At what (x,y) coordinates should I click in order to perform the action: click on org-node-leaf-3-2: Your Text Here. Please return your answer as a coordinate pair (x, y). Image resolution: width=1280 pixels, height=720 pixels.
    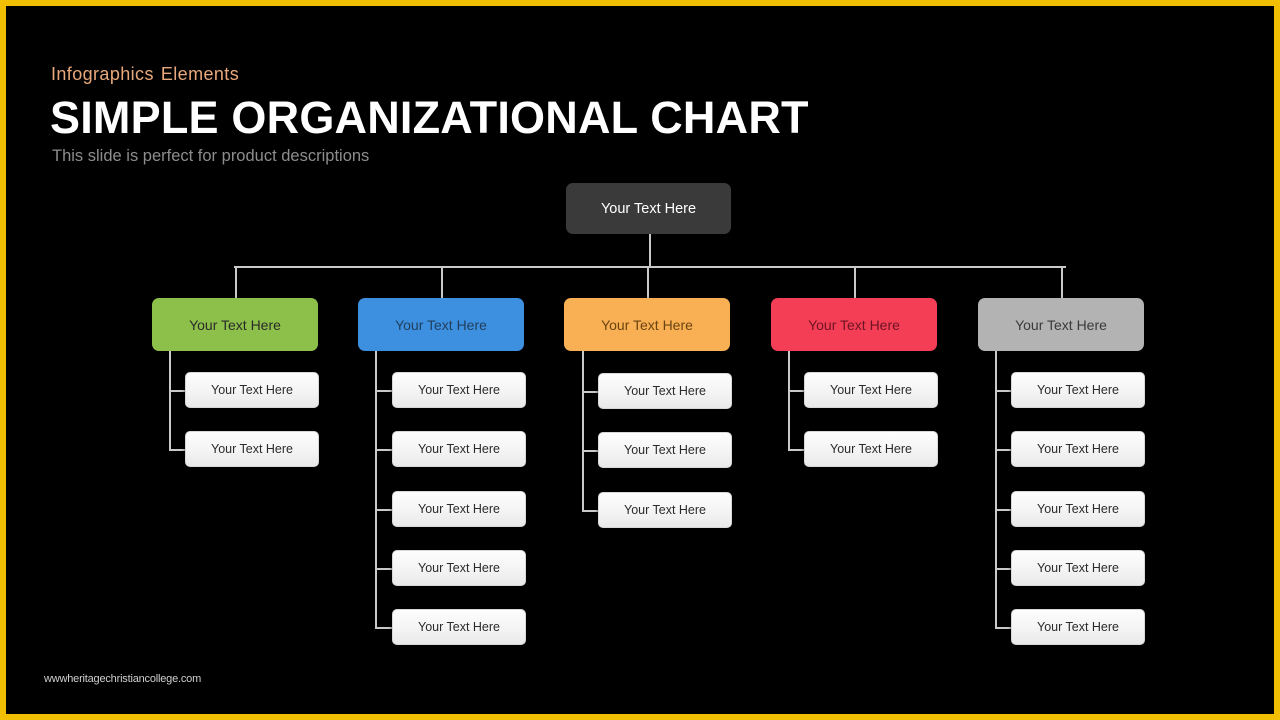
    Looking at the image, I should click on (665, 450).